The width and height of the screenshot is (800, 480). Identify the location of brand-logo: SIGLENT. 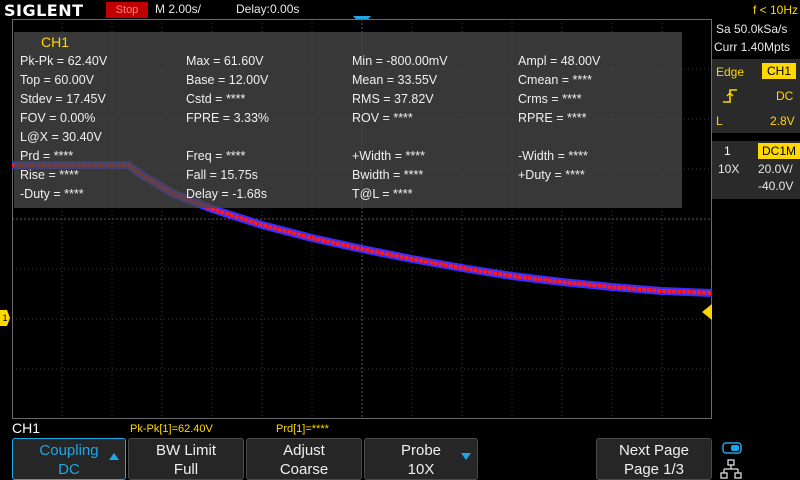
(44, 10).